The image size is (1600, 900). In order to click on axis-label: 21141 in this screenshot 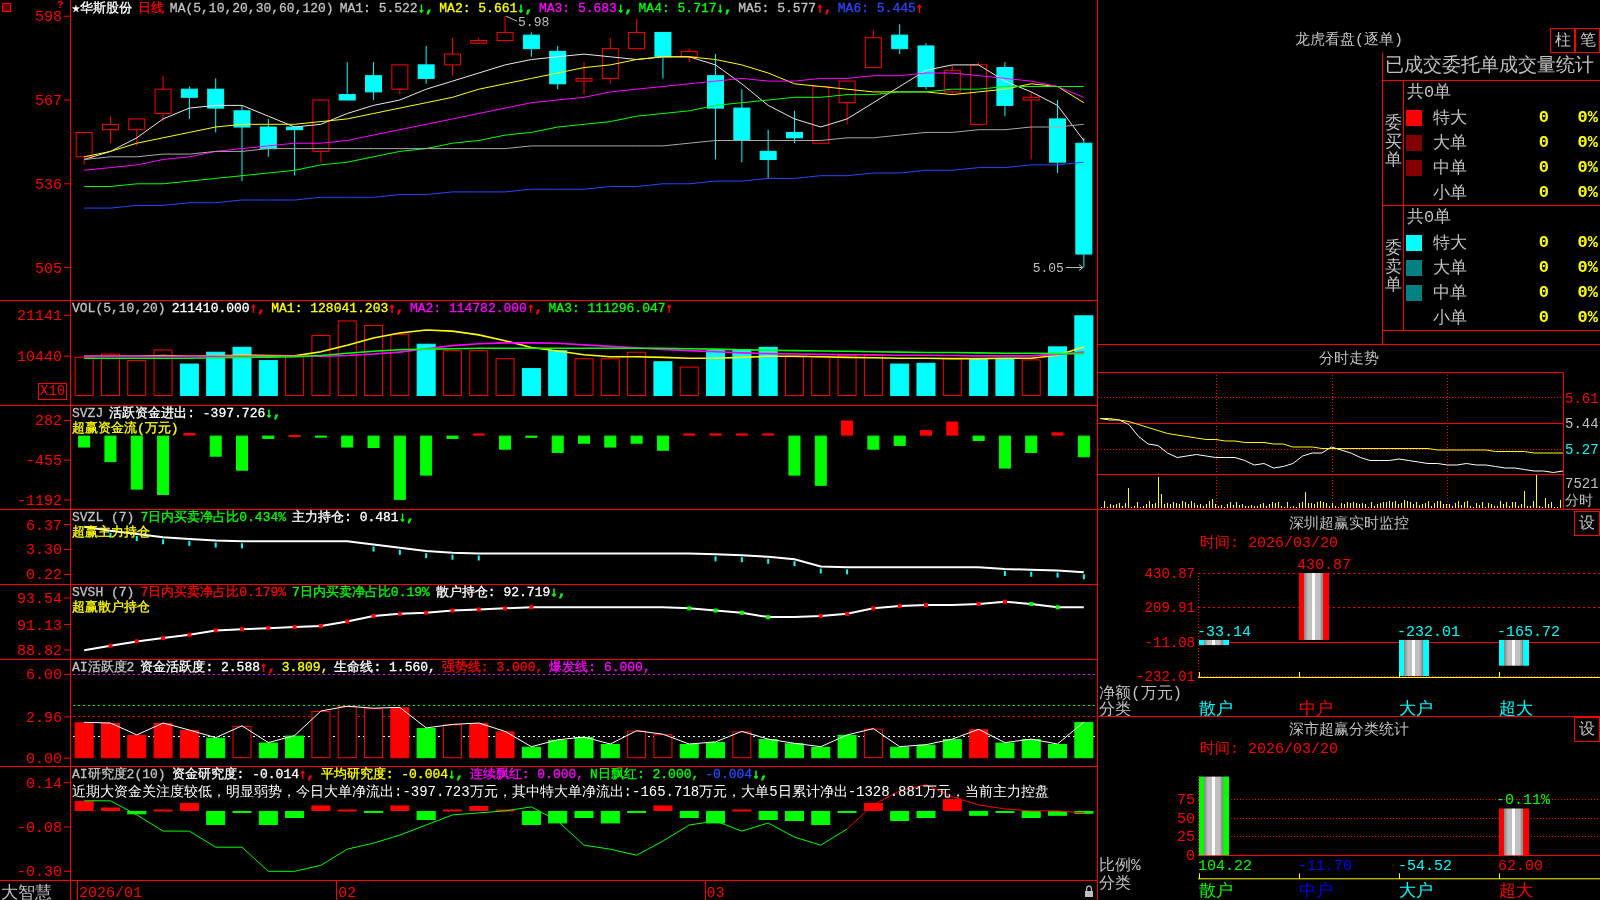, I will do `click(39, 317)`.